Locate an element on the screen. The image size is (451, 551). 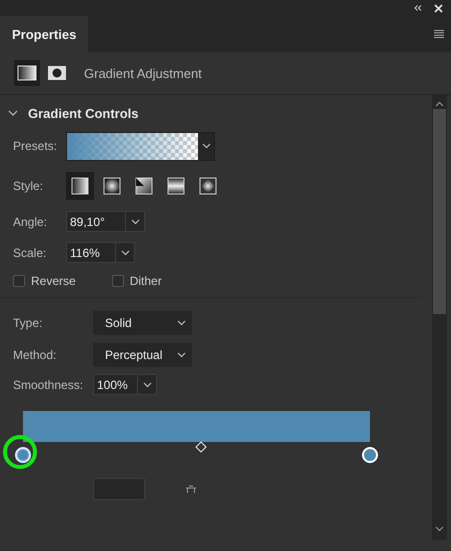
field-label: Angle: is located at coordinates (30, 221).